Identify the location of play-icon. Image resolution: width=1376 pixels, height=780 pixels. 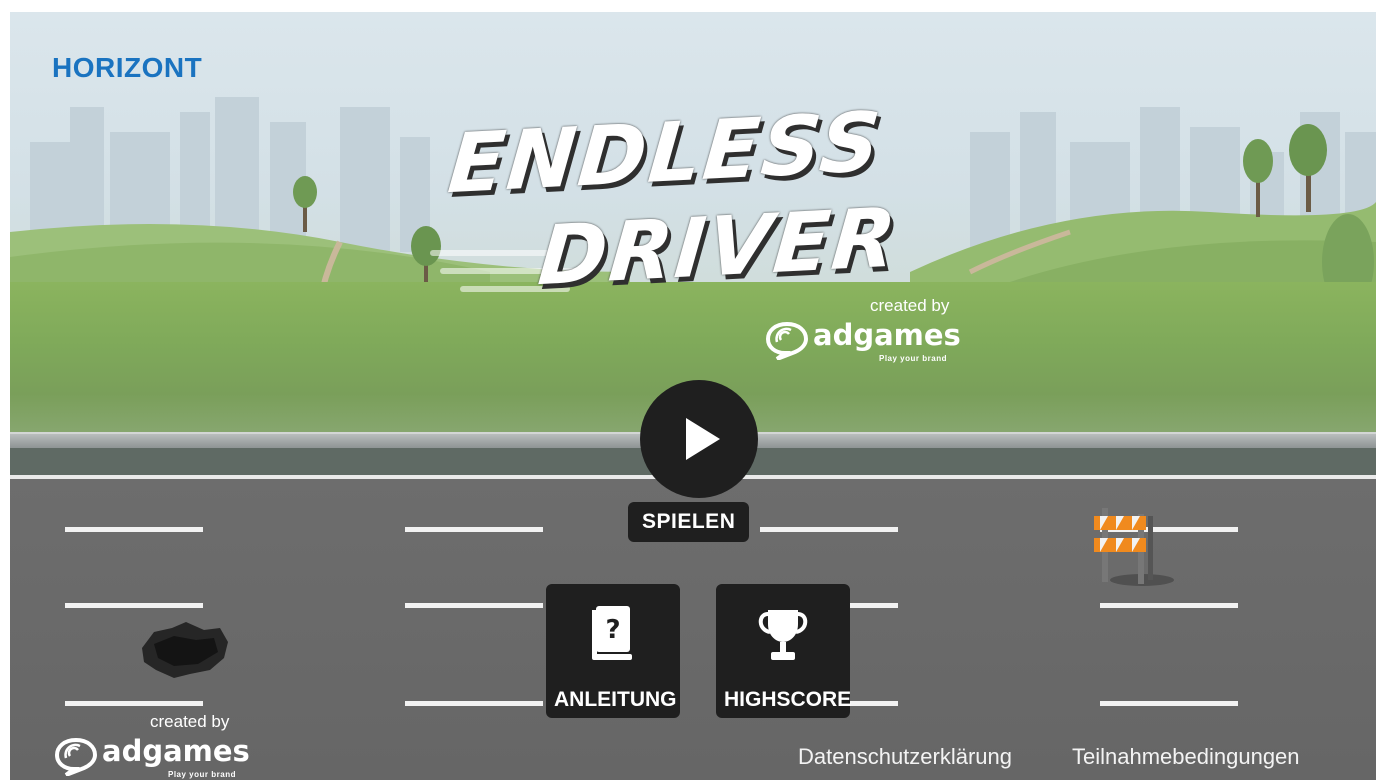
(703, 439).